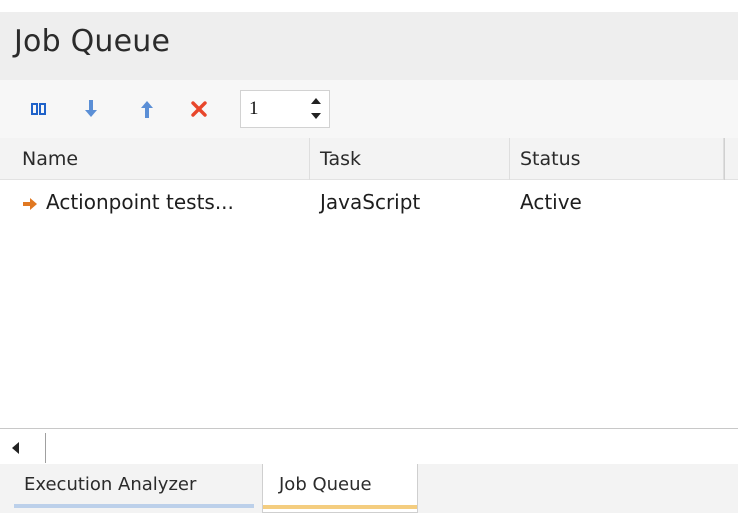  What do you see at coordinates (369, 109) in the screenshot?
I see `toolbar` at bounding box center [369, 109].